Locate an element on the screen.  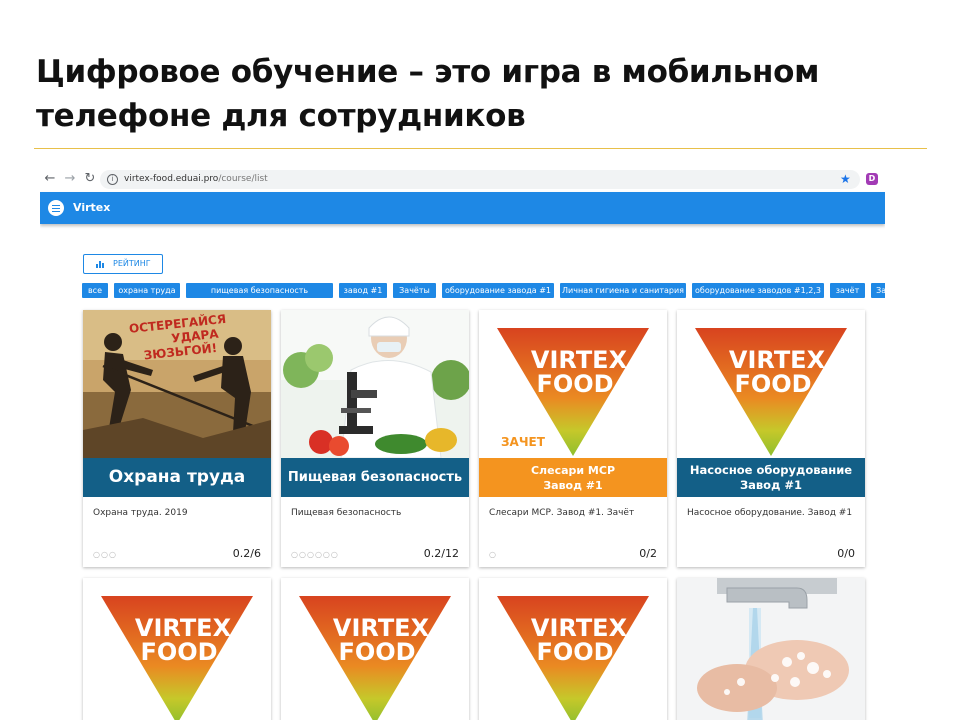
card-description: Пищевая безопасность is located at coordinates (346, 513).